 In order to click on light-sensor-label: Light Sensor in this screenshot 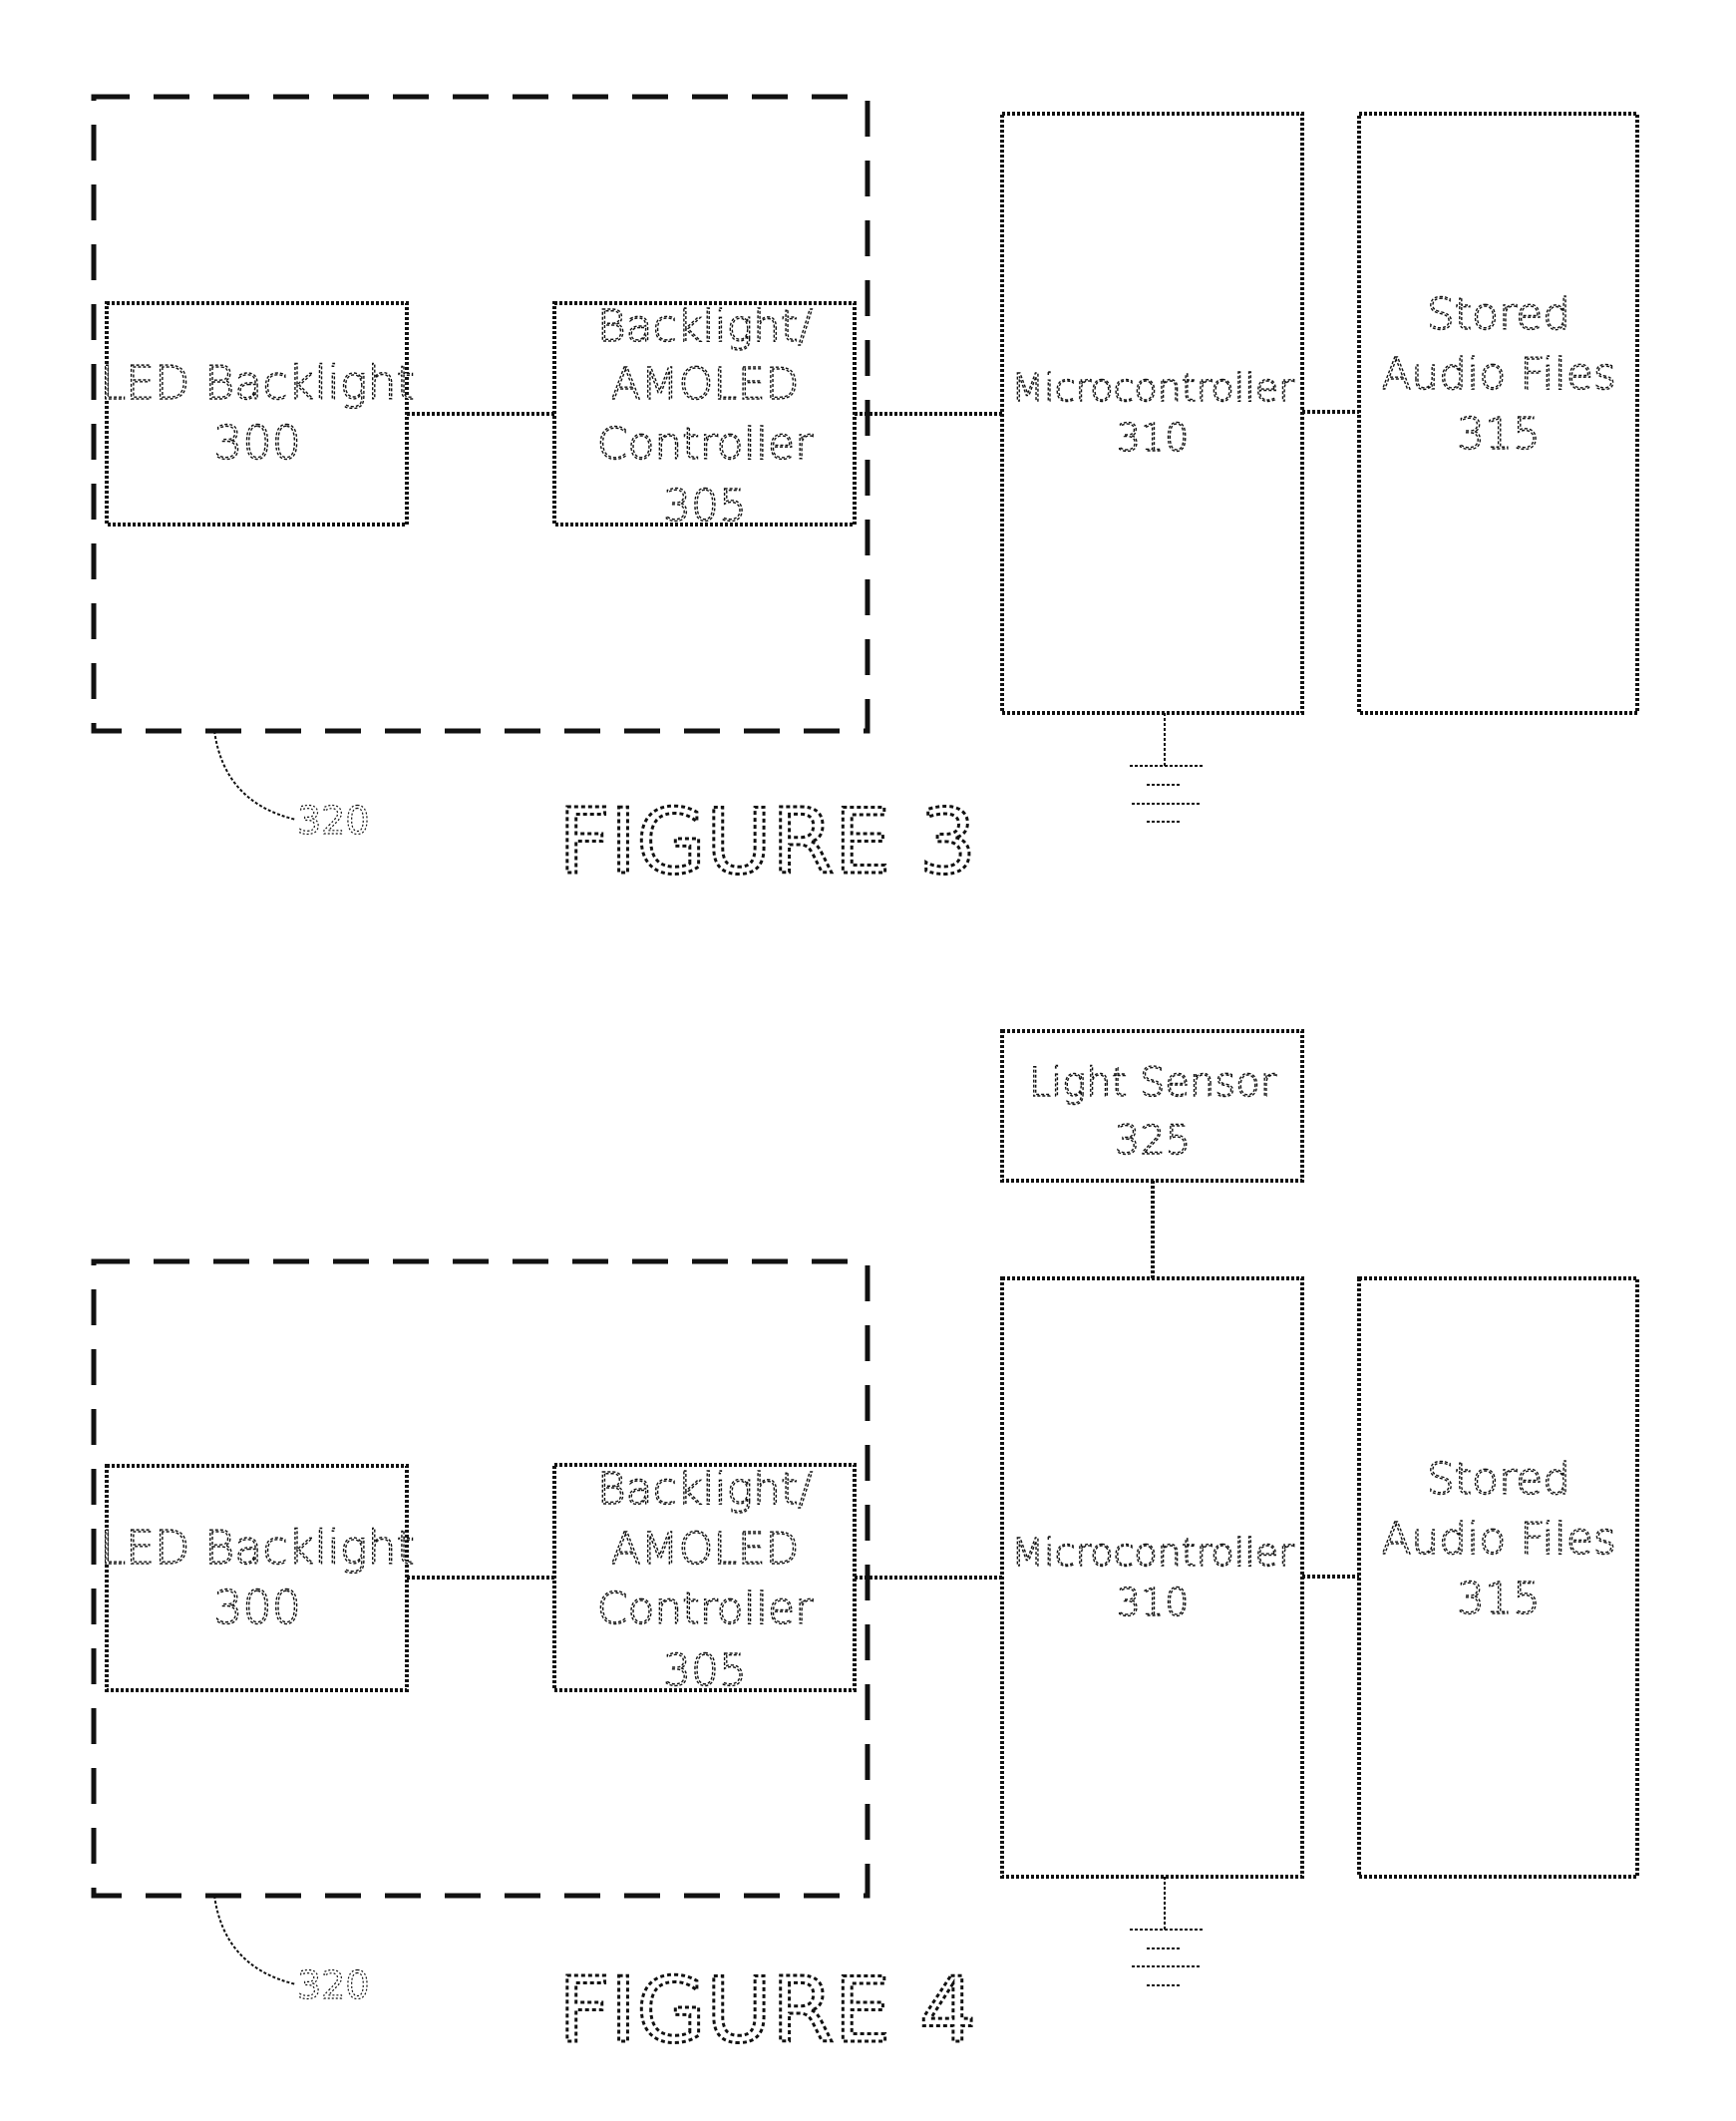, I will do `click(1153, 1083)`.